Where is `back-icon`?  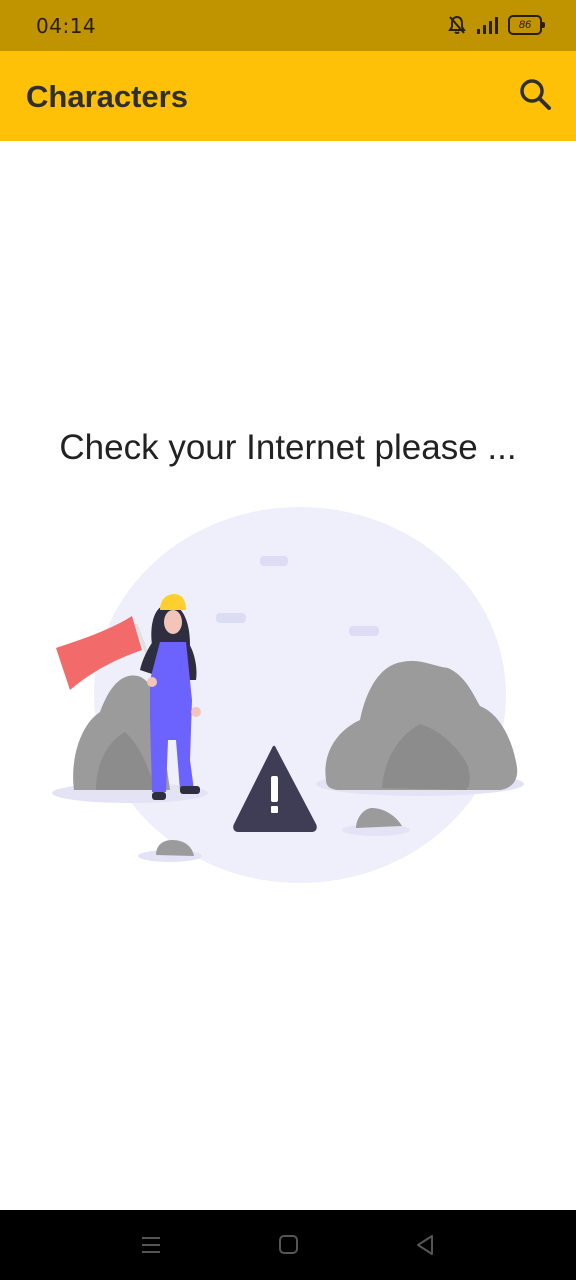
back-icon is located at coordinates (425, 1245).